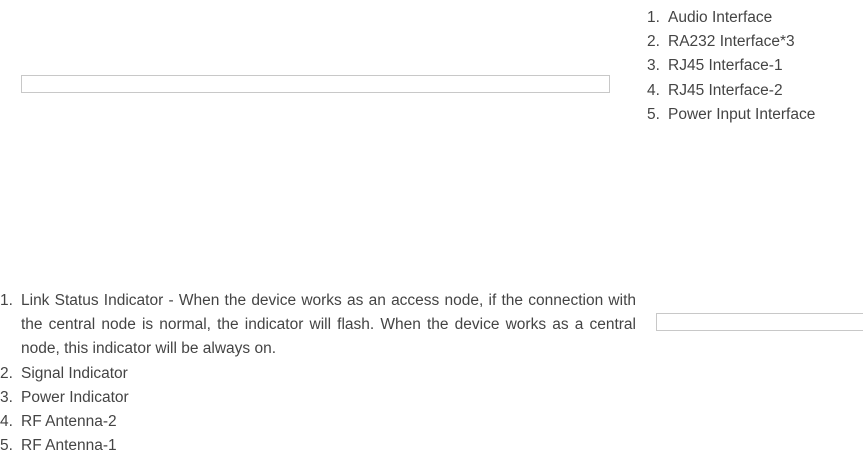 The image size is (863, 458). I want to click on rear-panel-image, so click(315, 84).